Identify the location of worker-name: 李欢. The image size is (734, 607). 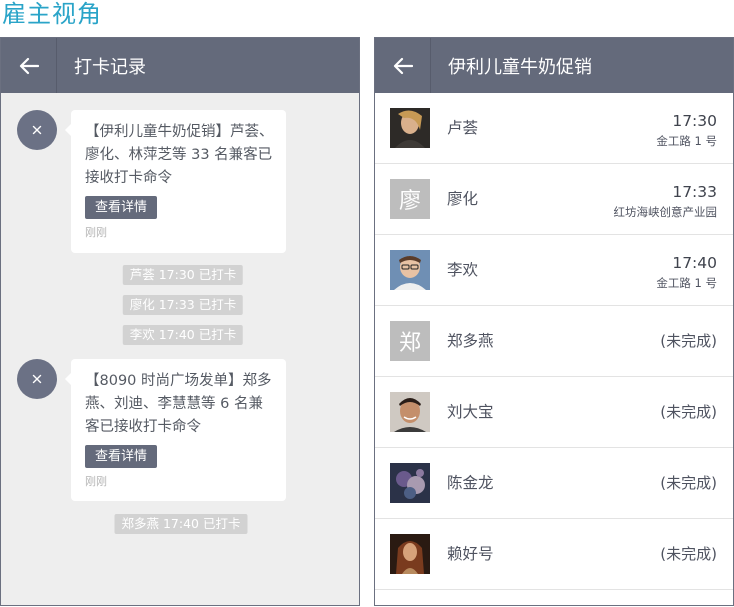
(463, 270).